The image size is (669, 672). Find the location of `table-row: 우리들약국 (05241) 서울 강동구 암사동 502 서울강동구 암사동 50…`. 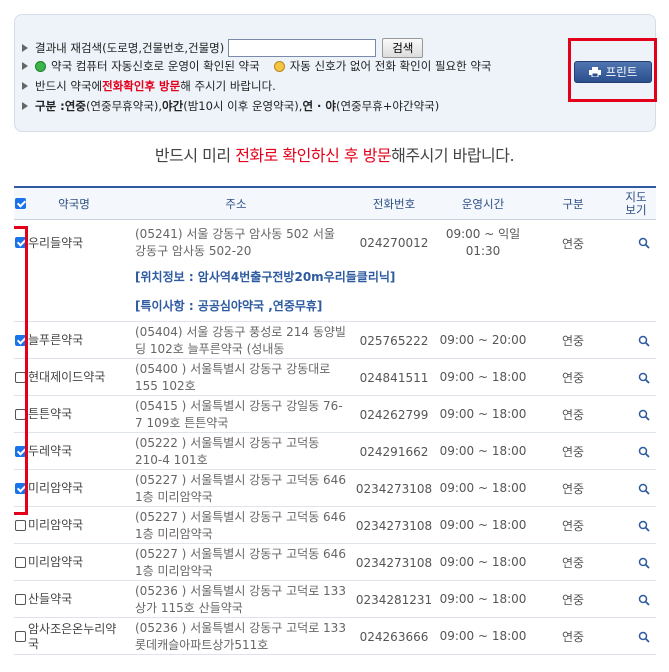

table-row: 우리들약국 (05241) 서울 강동구 암사동 502 서울강동구 암사동 50… is located at coordinates (335, 271).